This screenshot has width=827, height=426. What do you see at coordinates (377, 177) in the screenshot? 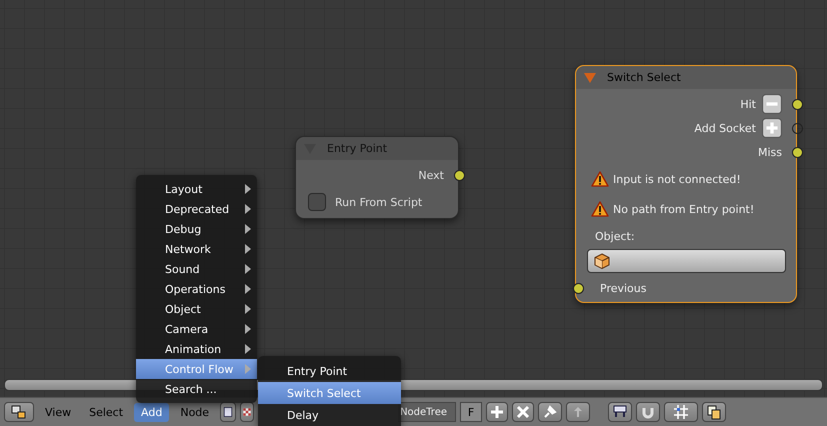
I see `node-background` at bounding box center [377, 177].